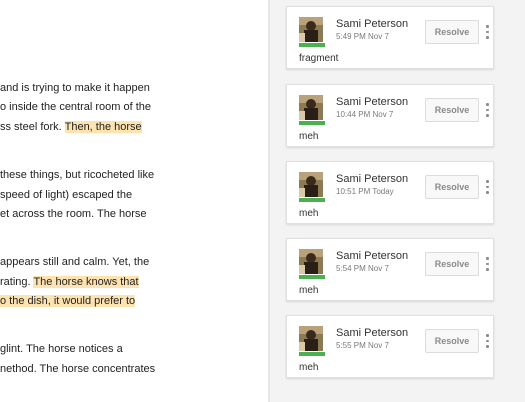  What do you see at coordinates (365, 114) in the screenshot?
I see `comment-timestamp: 10:44 PM Nov 7` at bounding box center [365, 114].